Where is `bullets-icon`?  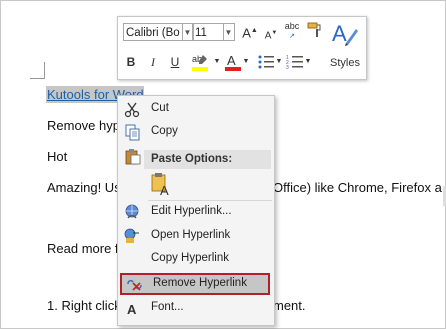
bullets-icon is located at coordinates (266, 62).